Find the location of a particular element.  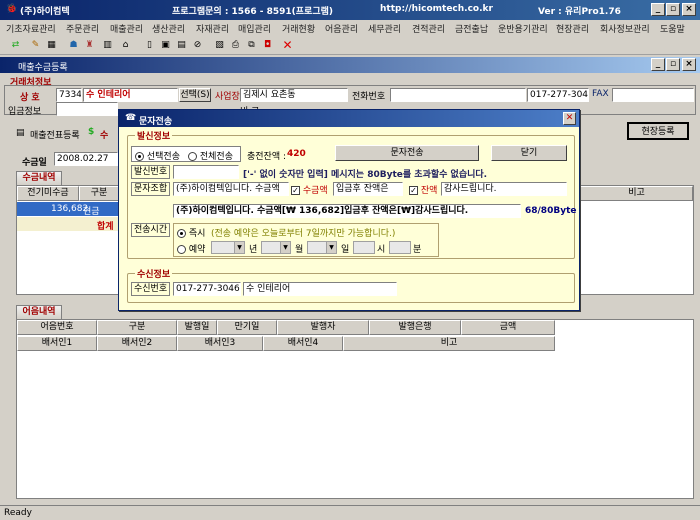

bill-header: 배서인1 is located at coordinates (57, 343).